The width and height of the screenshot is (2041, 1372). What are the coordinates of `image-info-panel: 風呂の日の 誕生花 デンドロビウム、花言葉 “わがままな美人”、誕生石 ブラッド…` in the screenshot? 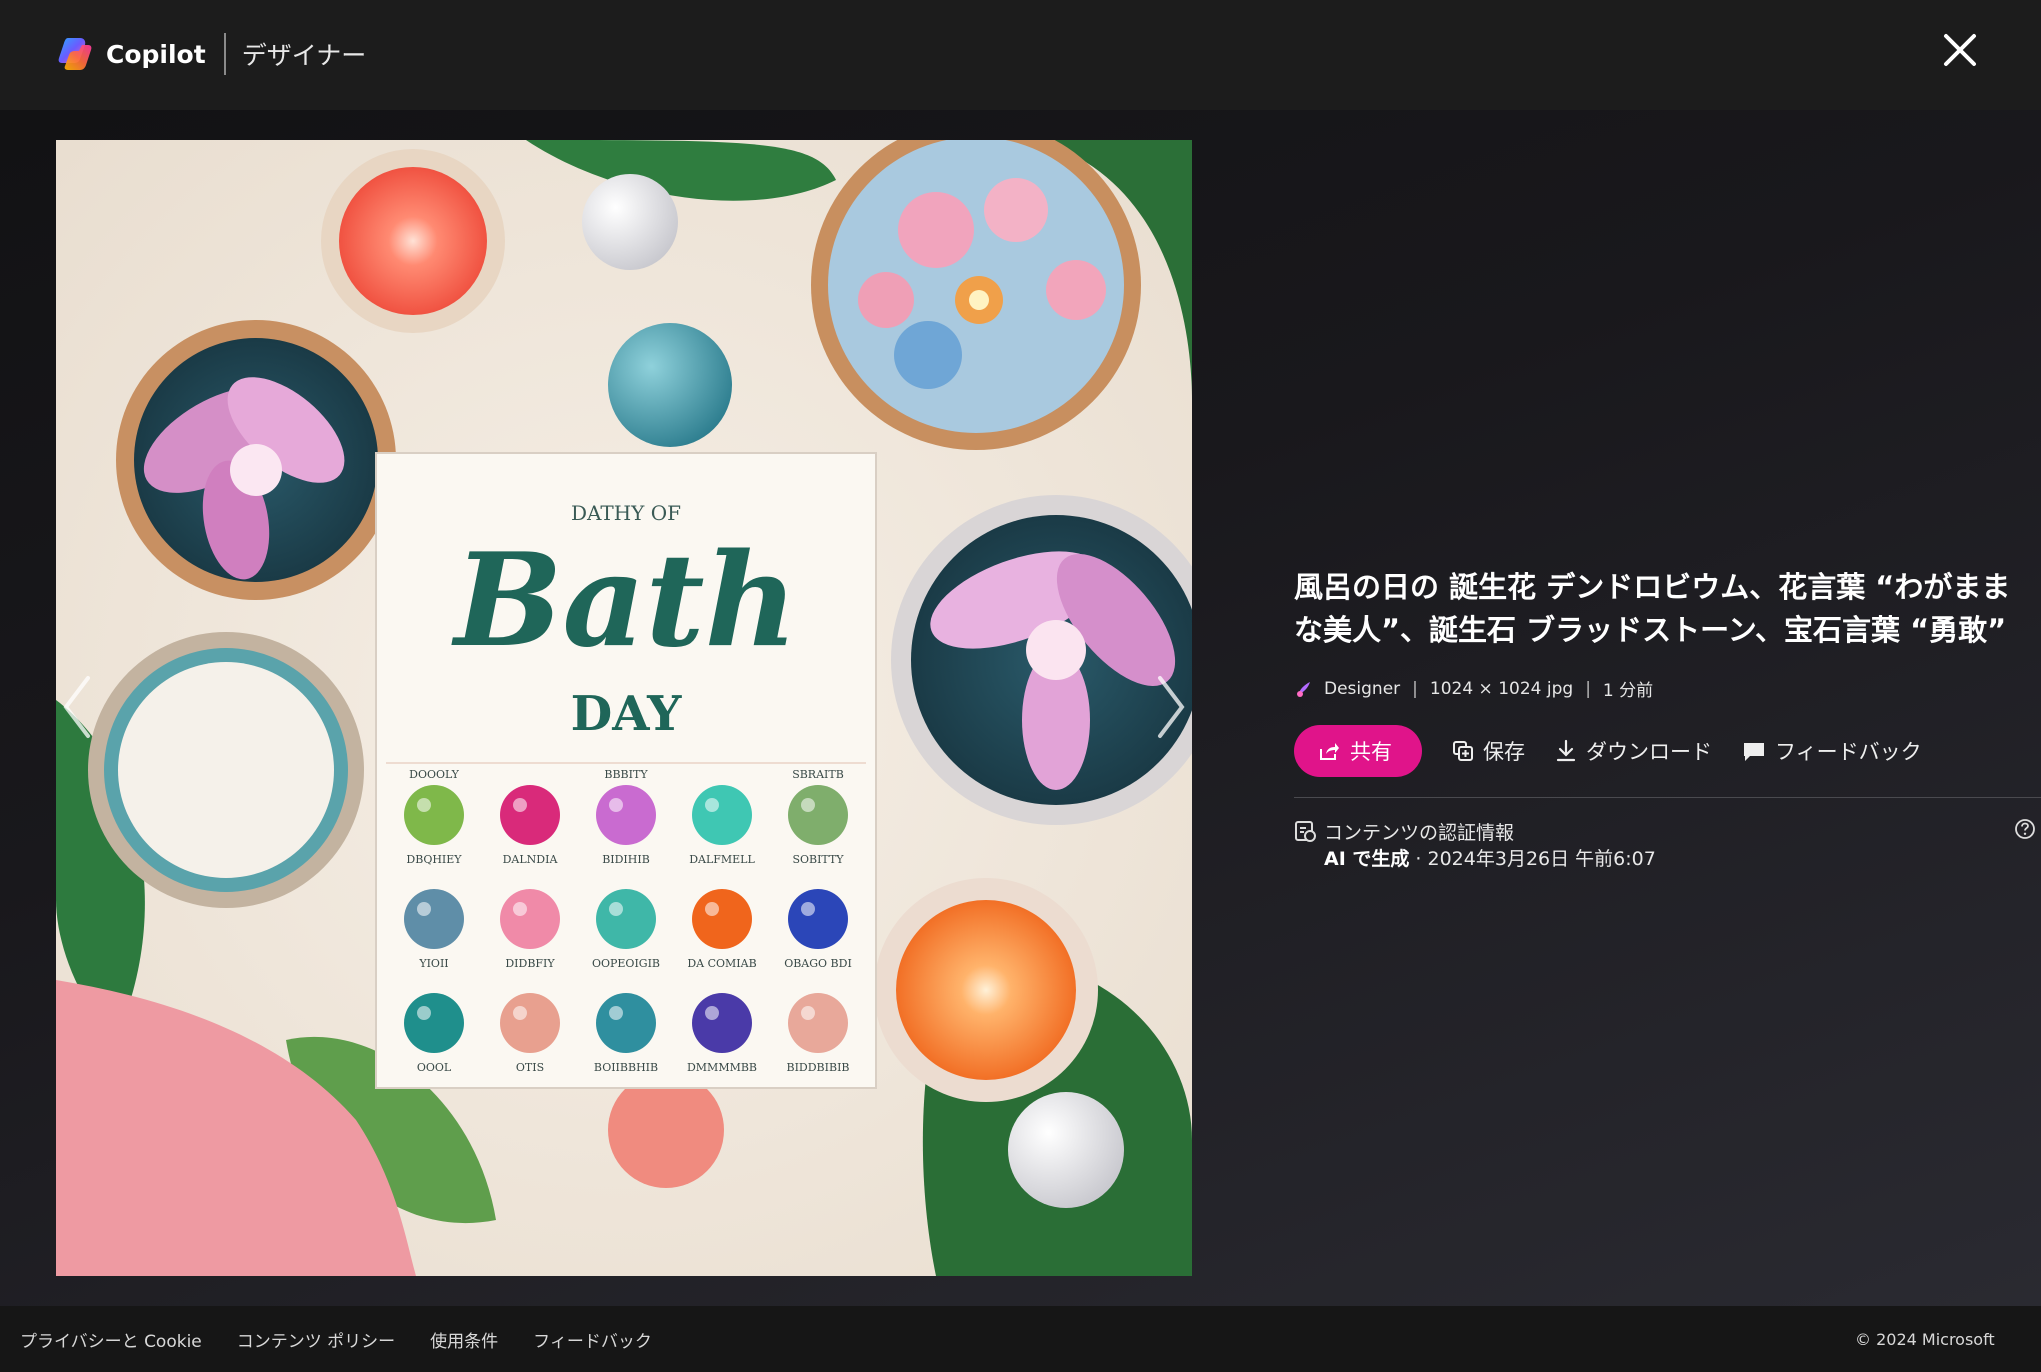 It's located at (1667, 718).